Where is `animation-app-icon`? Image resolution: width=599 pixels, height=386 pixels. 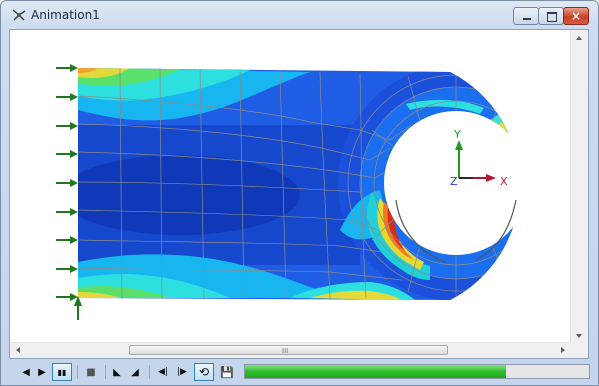
animation-app-icon is located at coordinates (19, 15).